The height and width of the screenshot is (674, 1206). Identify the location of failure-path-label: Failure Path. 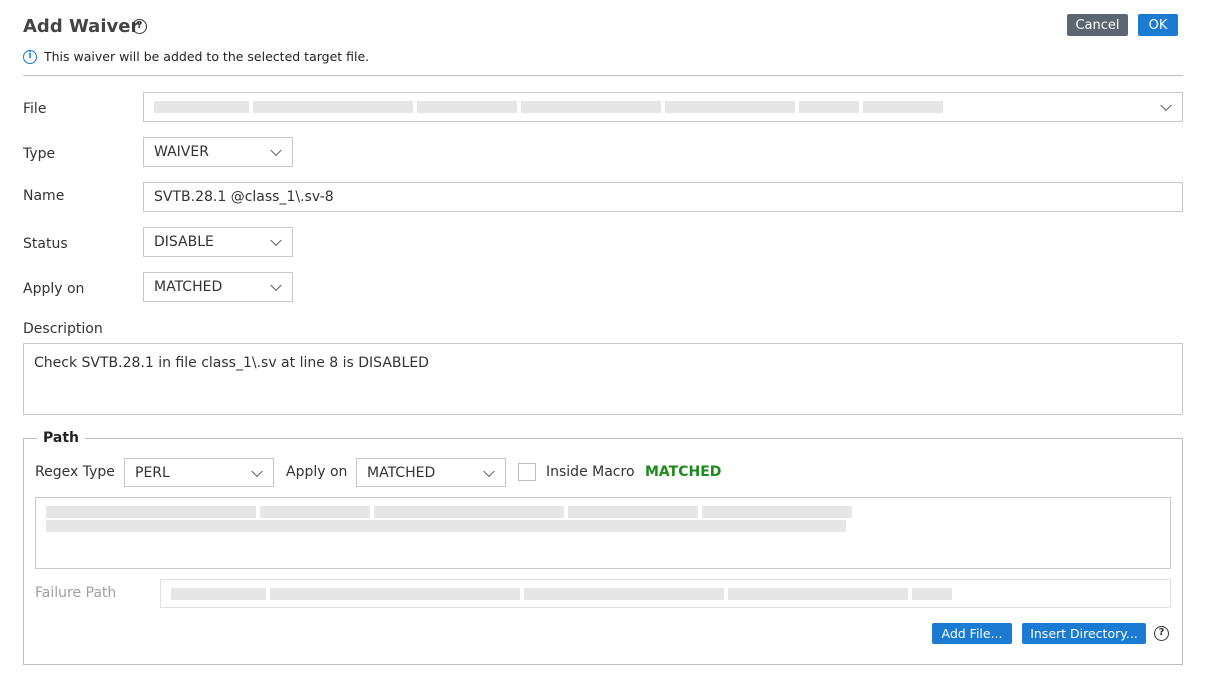
(76, 593).